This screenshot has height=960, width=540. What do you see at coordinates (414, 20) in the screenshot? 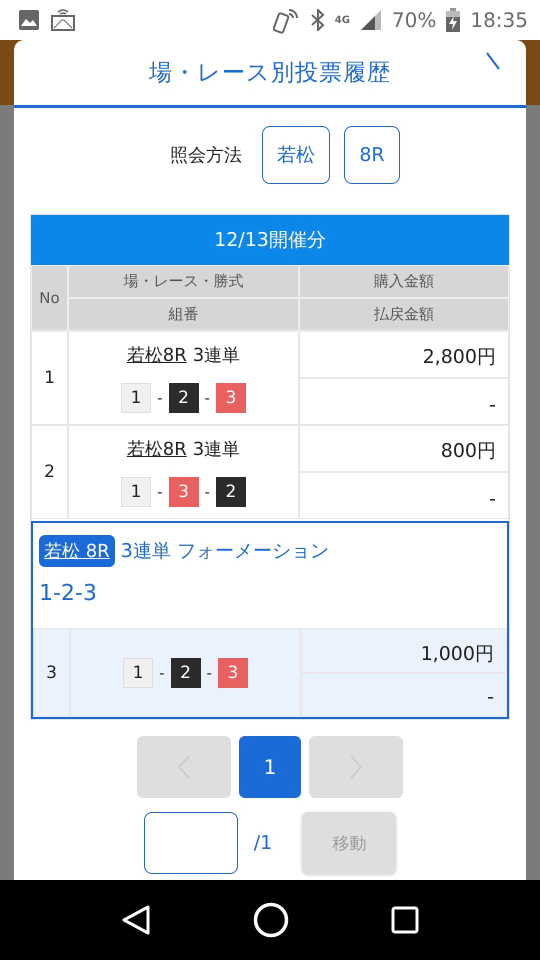
I see `battery-percent: 70%` at bounding box center [414, 20].